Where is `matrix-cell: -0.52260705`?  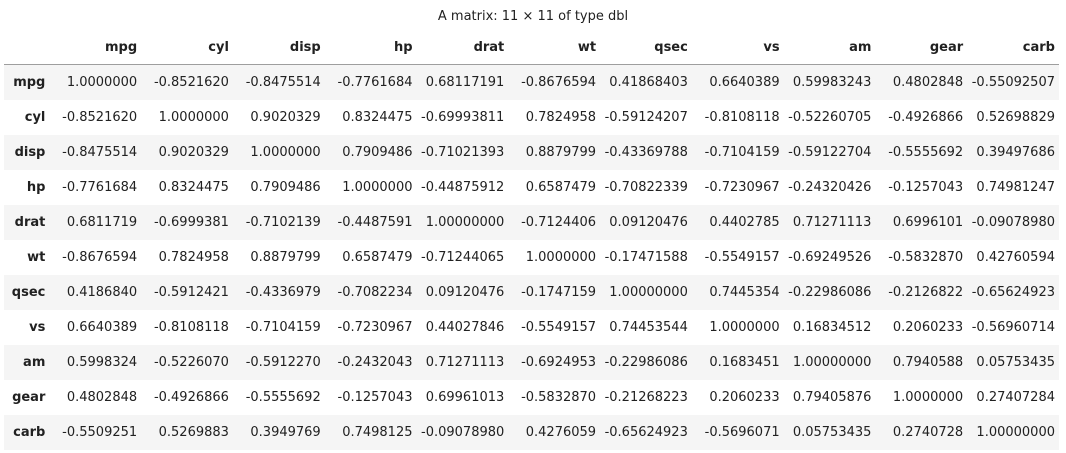
matrix-cell: -0.52260705 is located at coordinates (830, 117).